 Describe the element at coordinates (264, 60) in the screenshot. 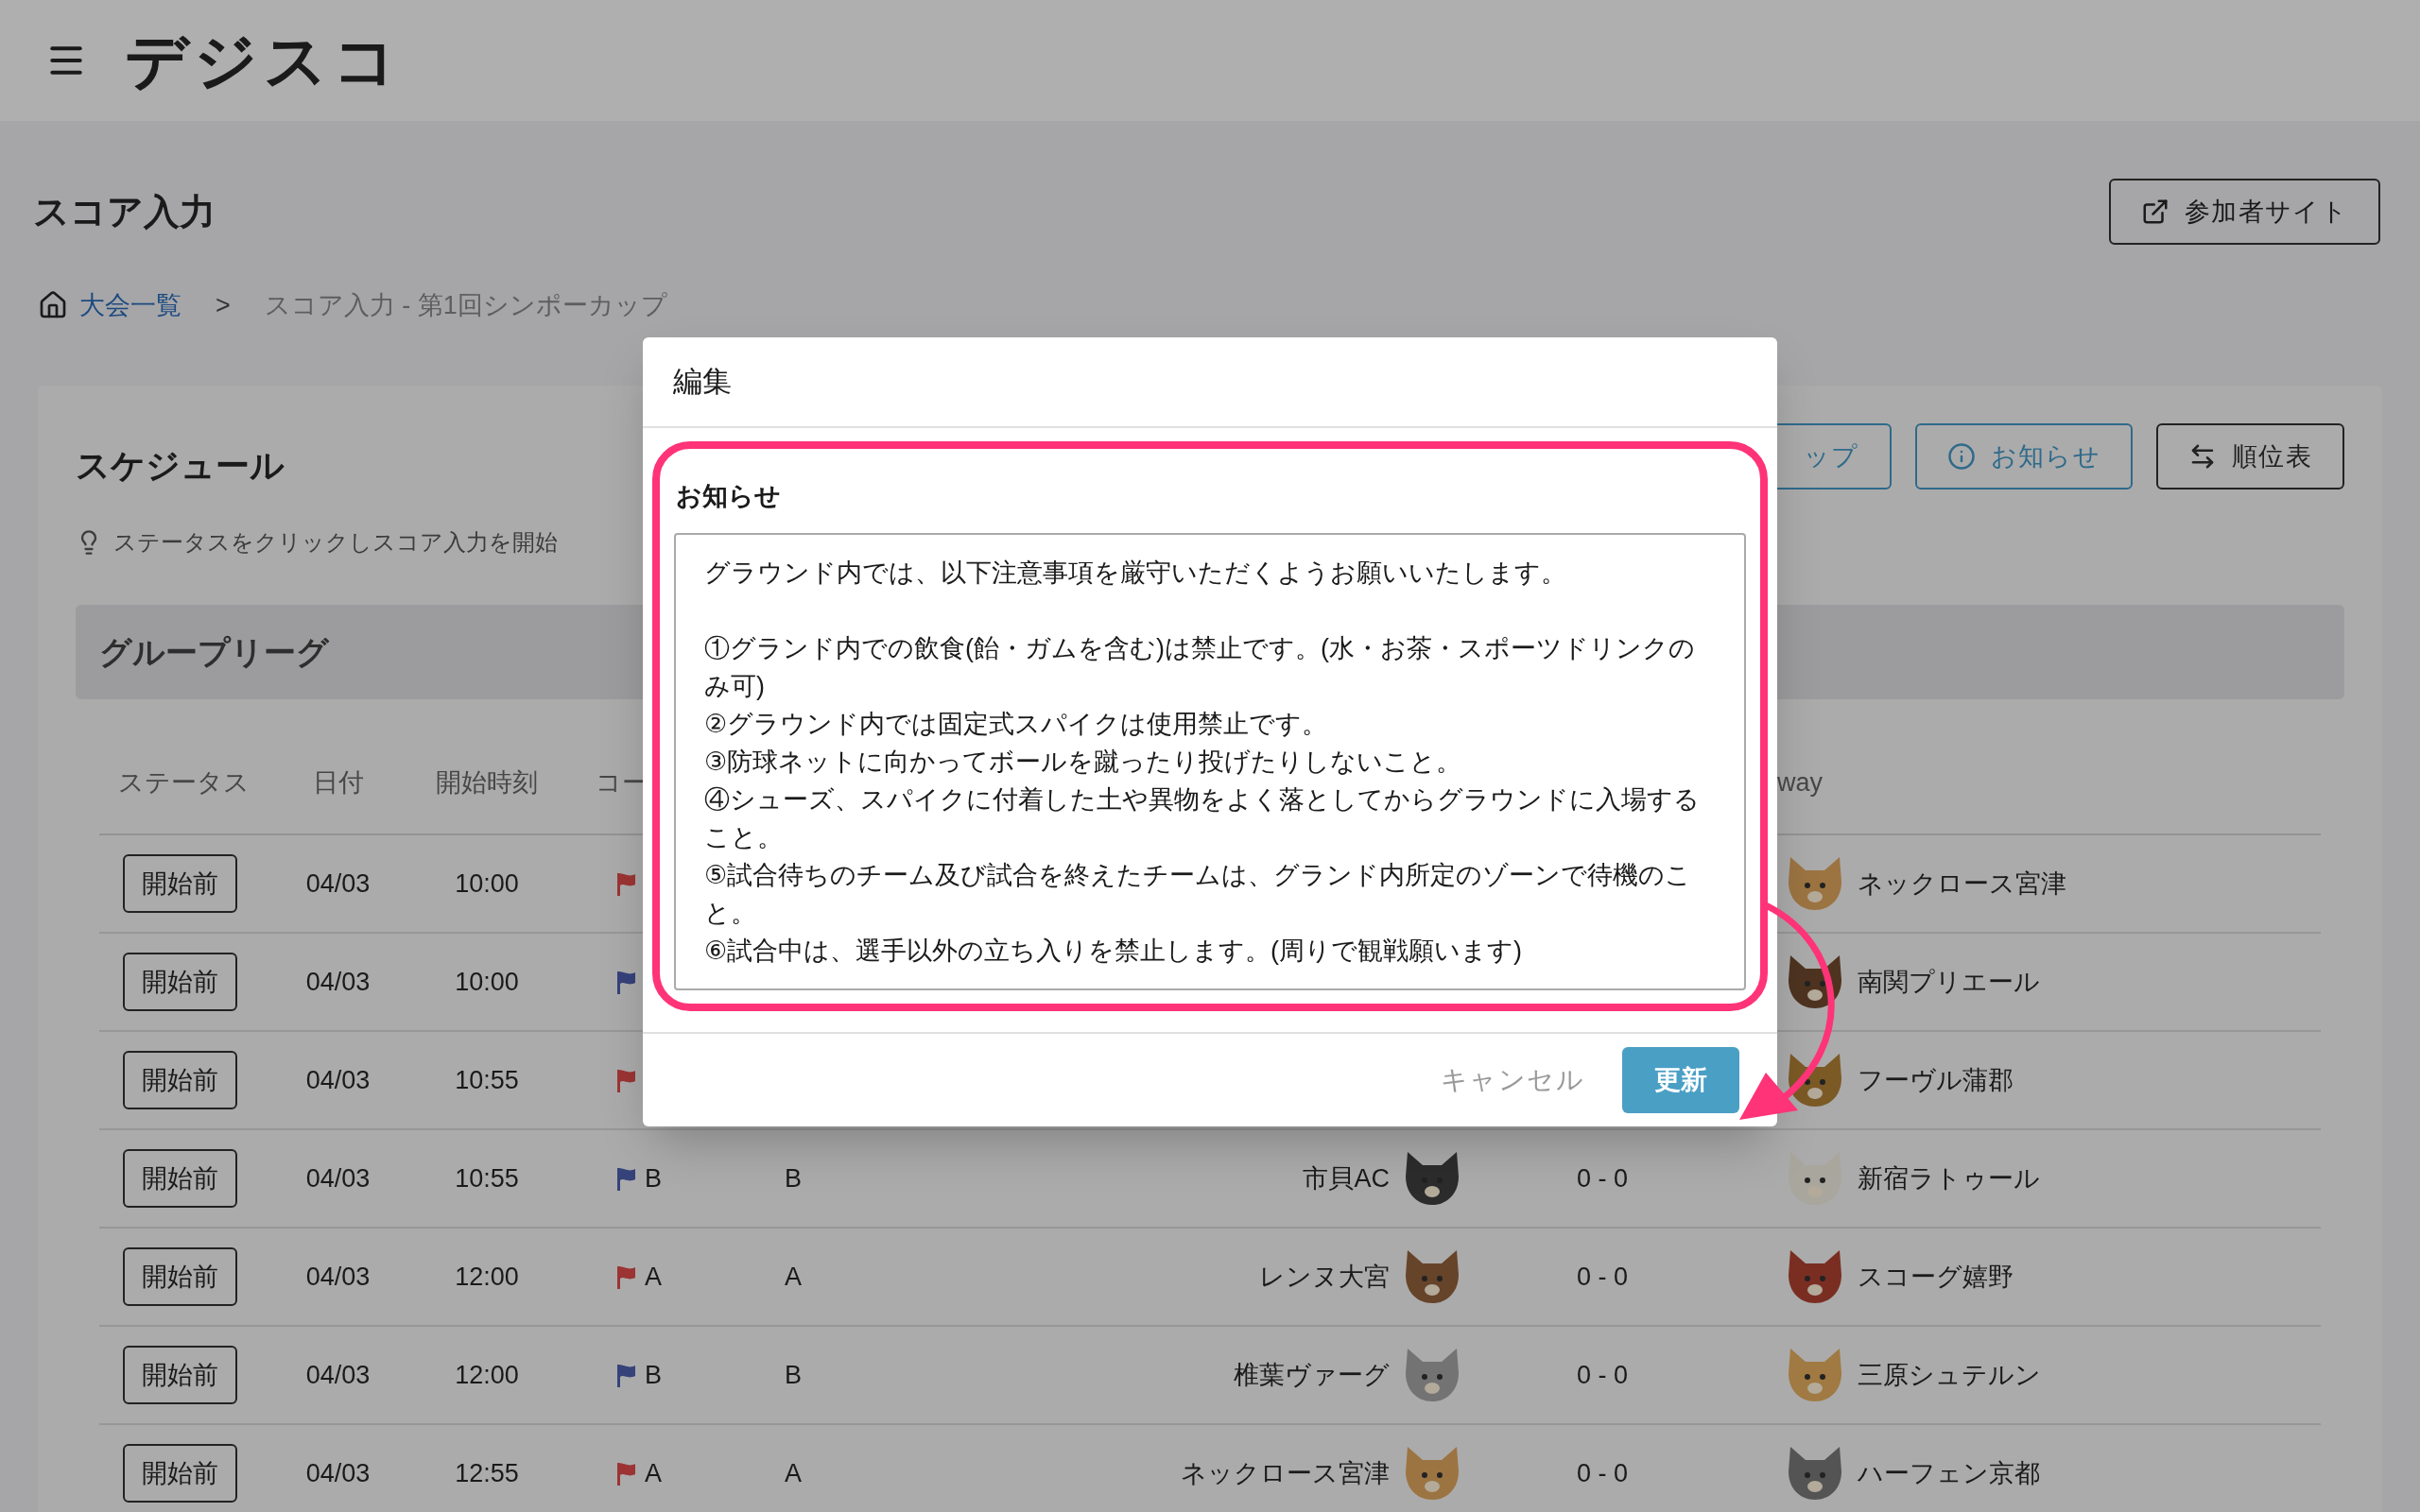

I see `logo: デジスコ` at that location.